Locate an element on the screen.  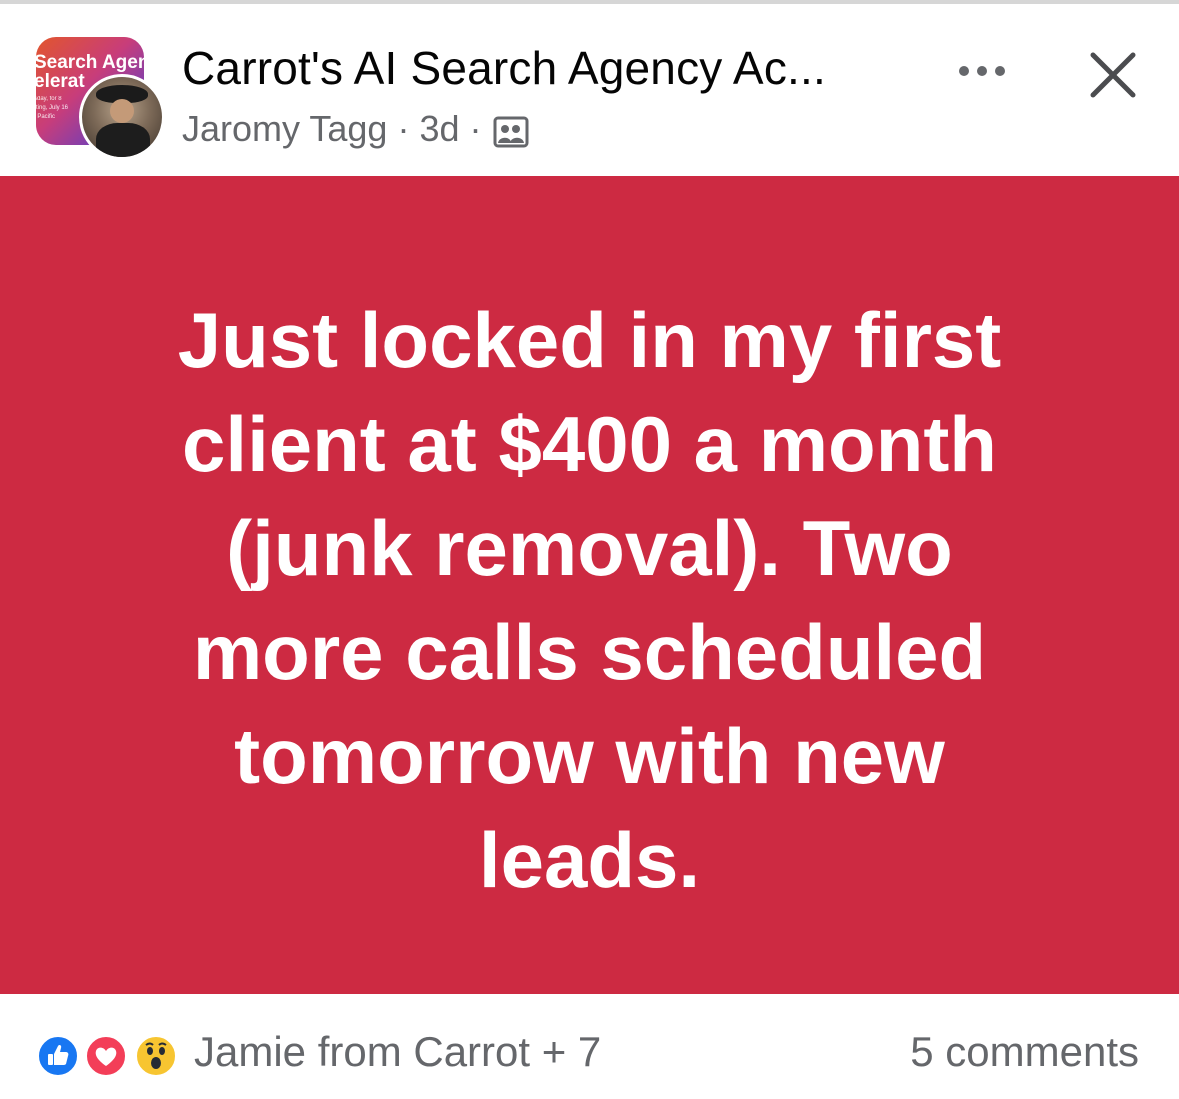
reactions-summary is located at coordinates (111, 1057).